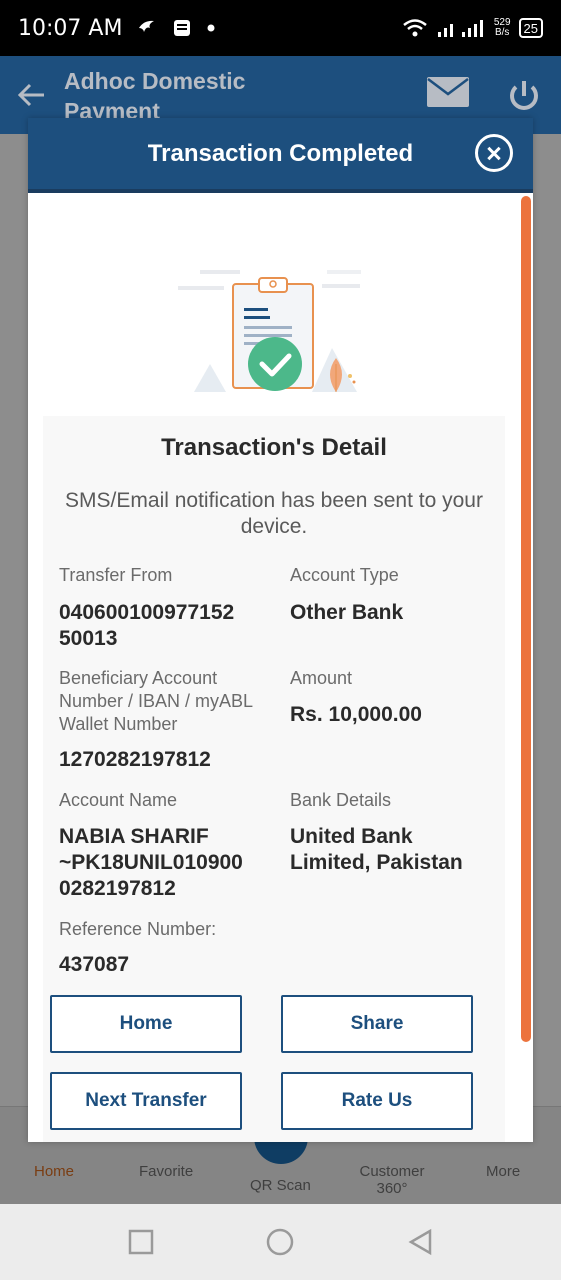 Image resolution: width=561 pixels, height=1280 pixels. Describe the element at coordinates (420, 1242) in the screenshot. I see `back-triangle-icon` at that location.